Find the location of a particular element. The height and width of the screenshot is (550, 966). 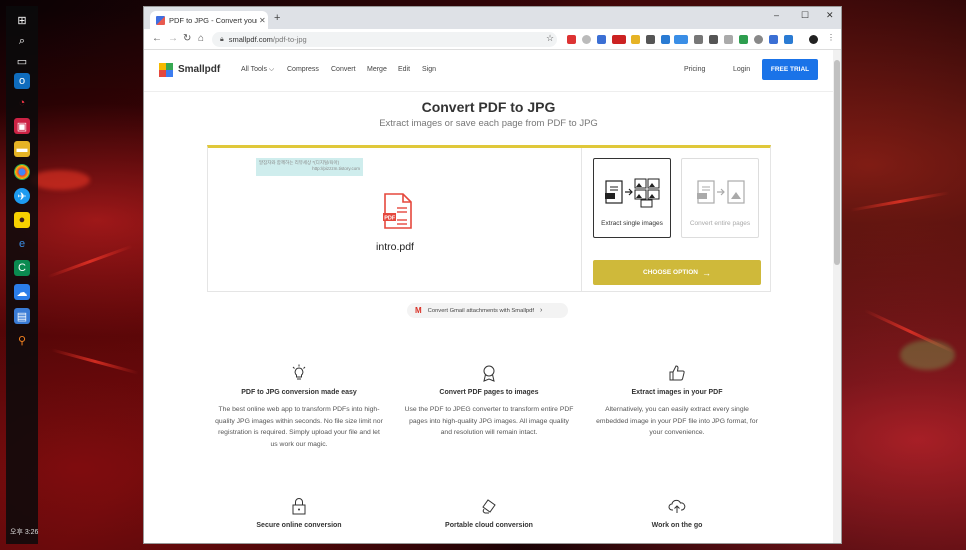

search-icon: ⌕ is located at coordinates (22, 41).